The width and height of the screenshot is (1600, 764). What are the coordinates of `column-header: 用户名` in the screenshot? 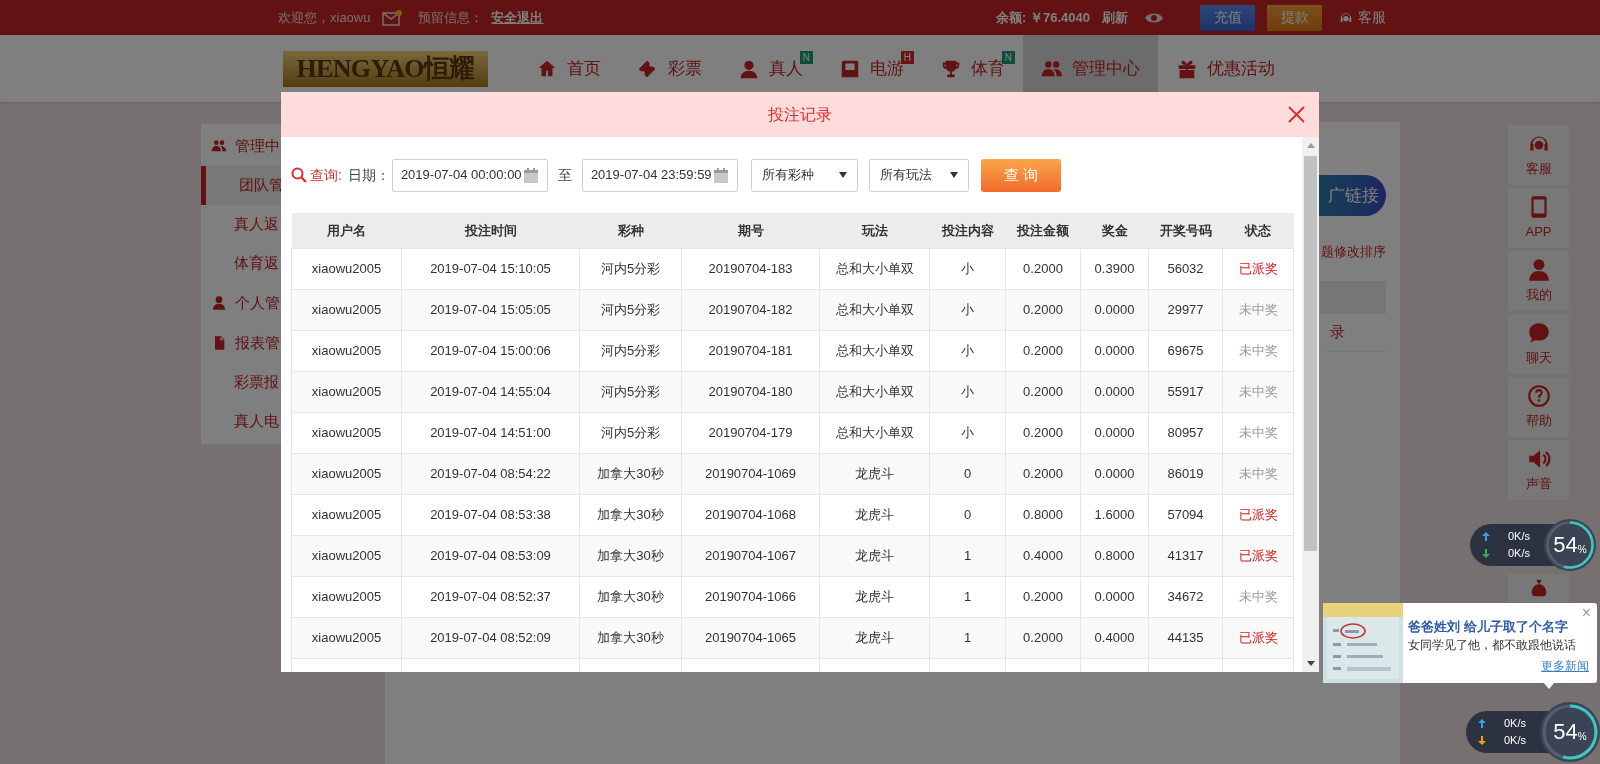 It's located at (346, 230).